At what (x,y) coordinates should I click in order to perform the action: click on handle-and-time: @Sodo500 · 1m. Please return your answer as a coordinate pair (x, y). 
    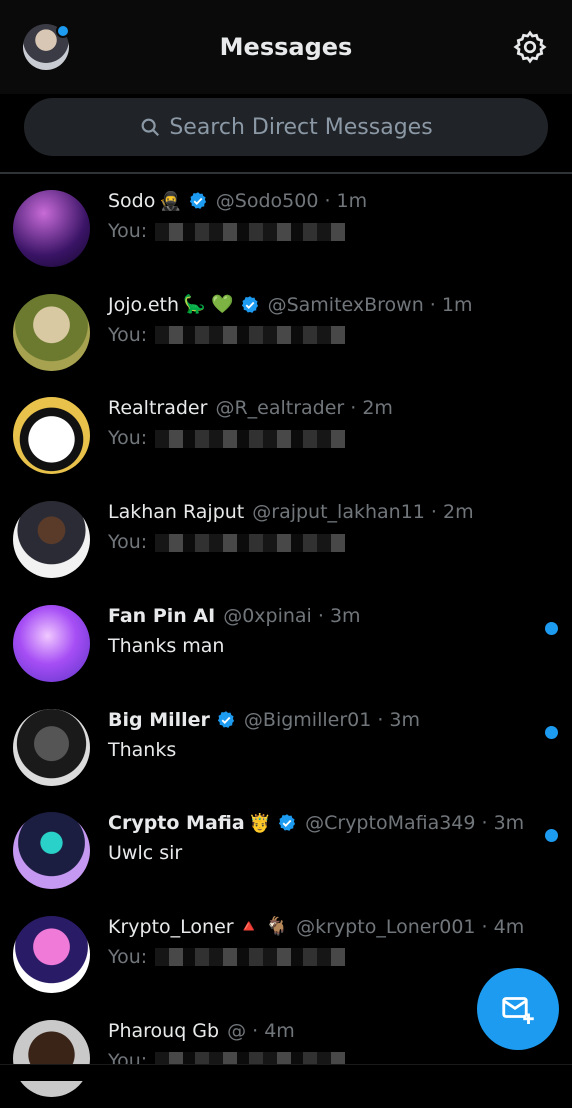
    Looking at the image, I should click on (291, 201).